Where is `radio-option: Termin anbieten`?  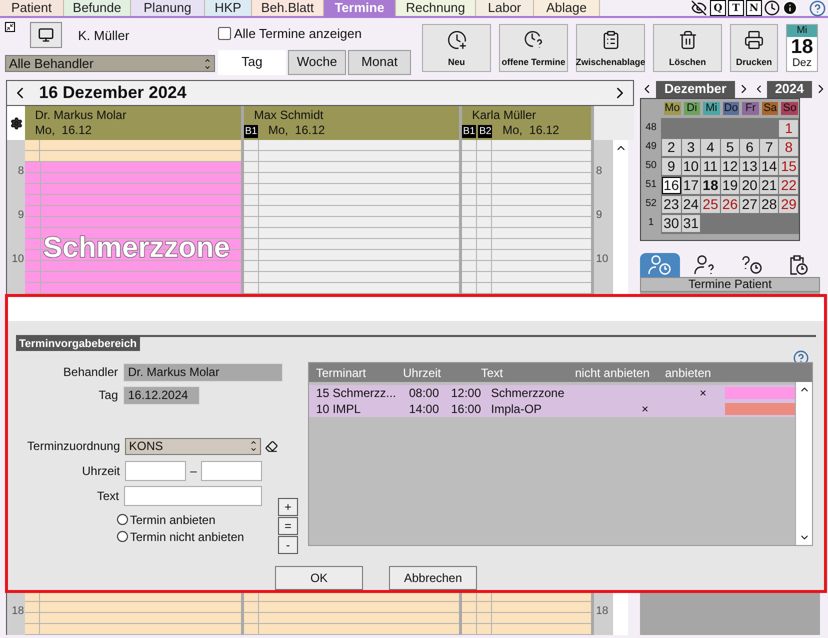 radio-option: Termin anbieten is located at coordinates (189, 519).